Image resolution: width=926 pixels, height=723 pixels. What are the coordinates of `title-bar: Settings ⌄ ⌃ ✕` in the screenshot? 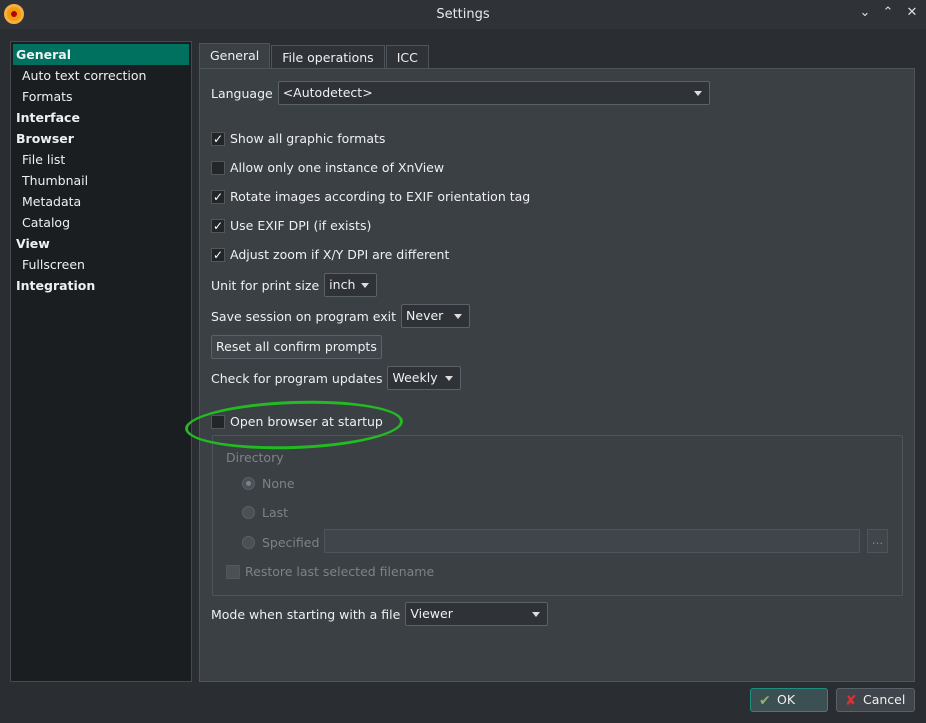 It's located at (463, 14).